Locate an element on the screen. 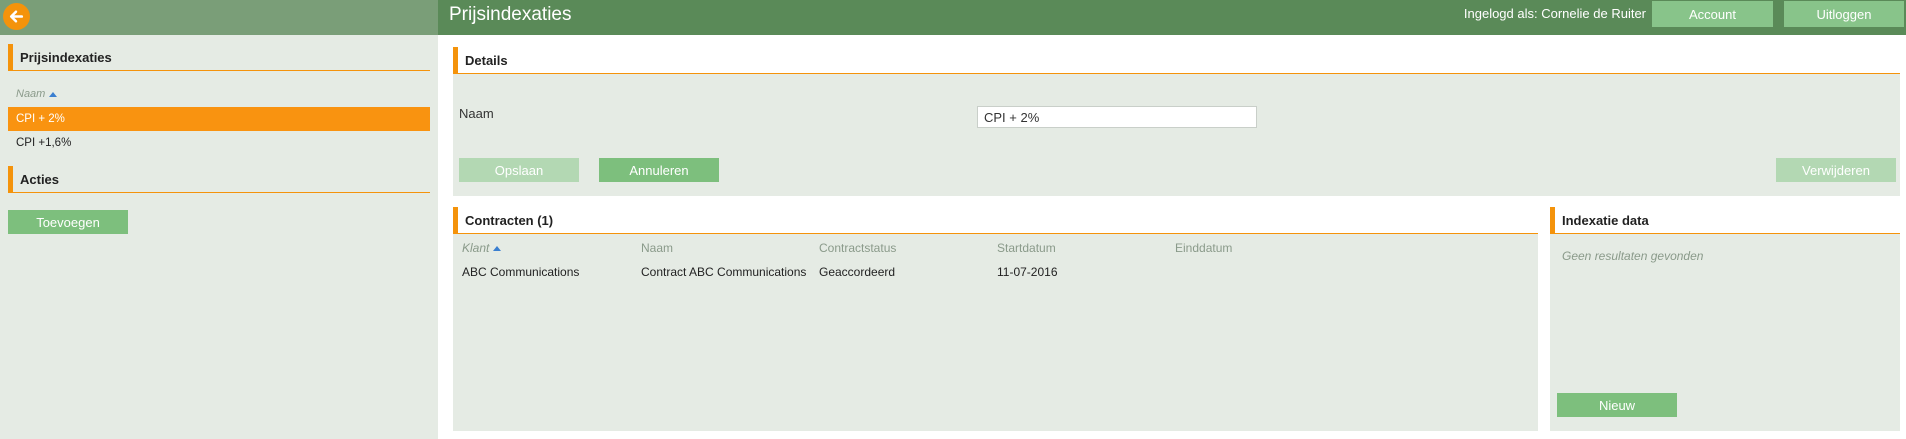  sidebar-actions-heading: Acties is located at coordinates (219, 179).